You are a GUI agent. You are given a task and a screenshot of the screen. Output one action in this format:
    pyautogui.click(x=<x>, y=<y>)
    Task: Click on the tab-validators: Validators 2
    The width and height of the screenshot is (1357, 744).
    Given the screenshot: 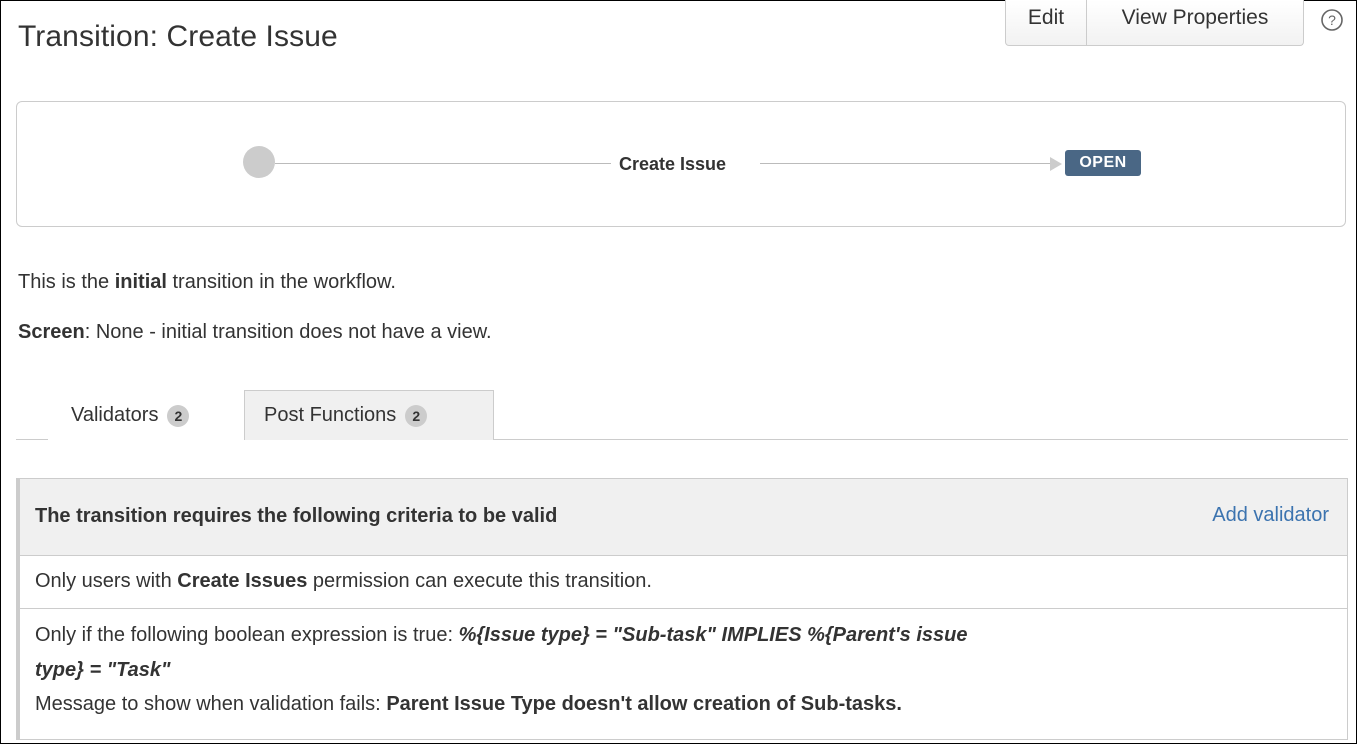 What is the action you would take?
    pyautogui.click(x=146, y=415)
    